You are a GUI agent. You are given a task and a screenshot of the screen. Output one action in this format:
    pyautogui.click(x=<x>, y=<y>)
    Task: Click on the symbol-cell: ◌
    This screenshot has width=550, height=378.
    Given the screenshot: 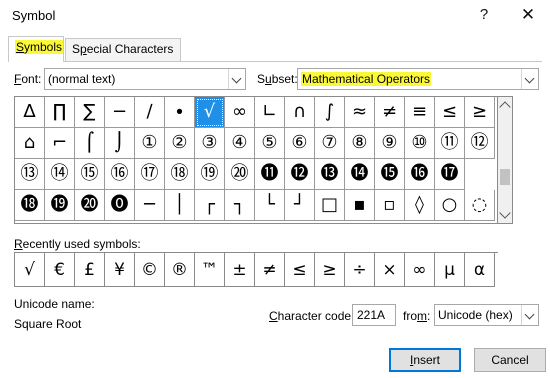 What is the action you would take?
    pyautogui.click(x=480, y=205)
    